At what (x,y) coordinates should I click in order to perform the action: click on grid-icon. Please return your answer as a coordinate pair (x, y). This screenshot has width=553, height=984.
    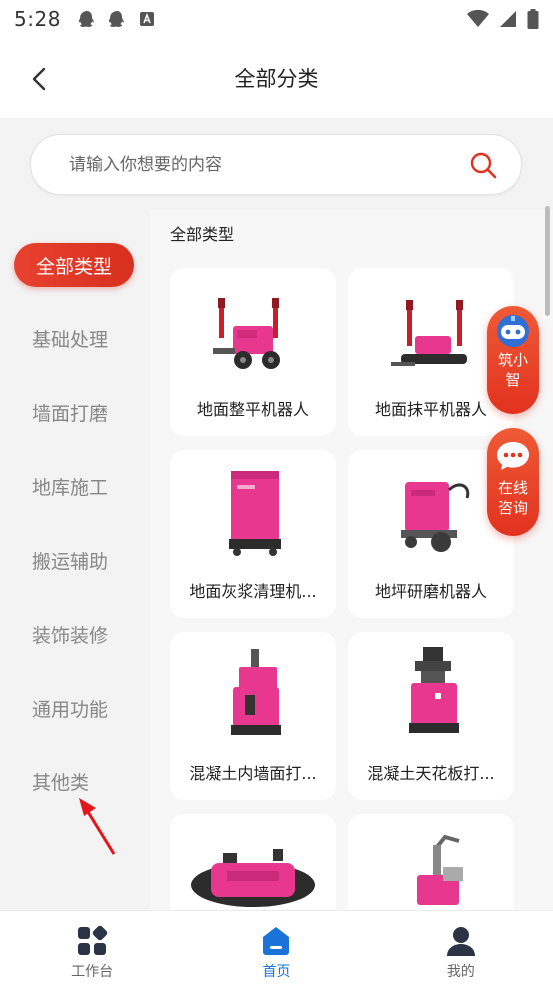
    Looking at the image, I should click on (93, 940).